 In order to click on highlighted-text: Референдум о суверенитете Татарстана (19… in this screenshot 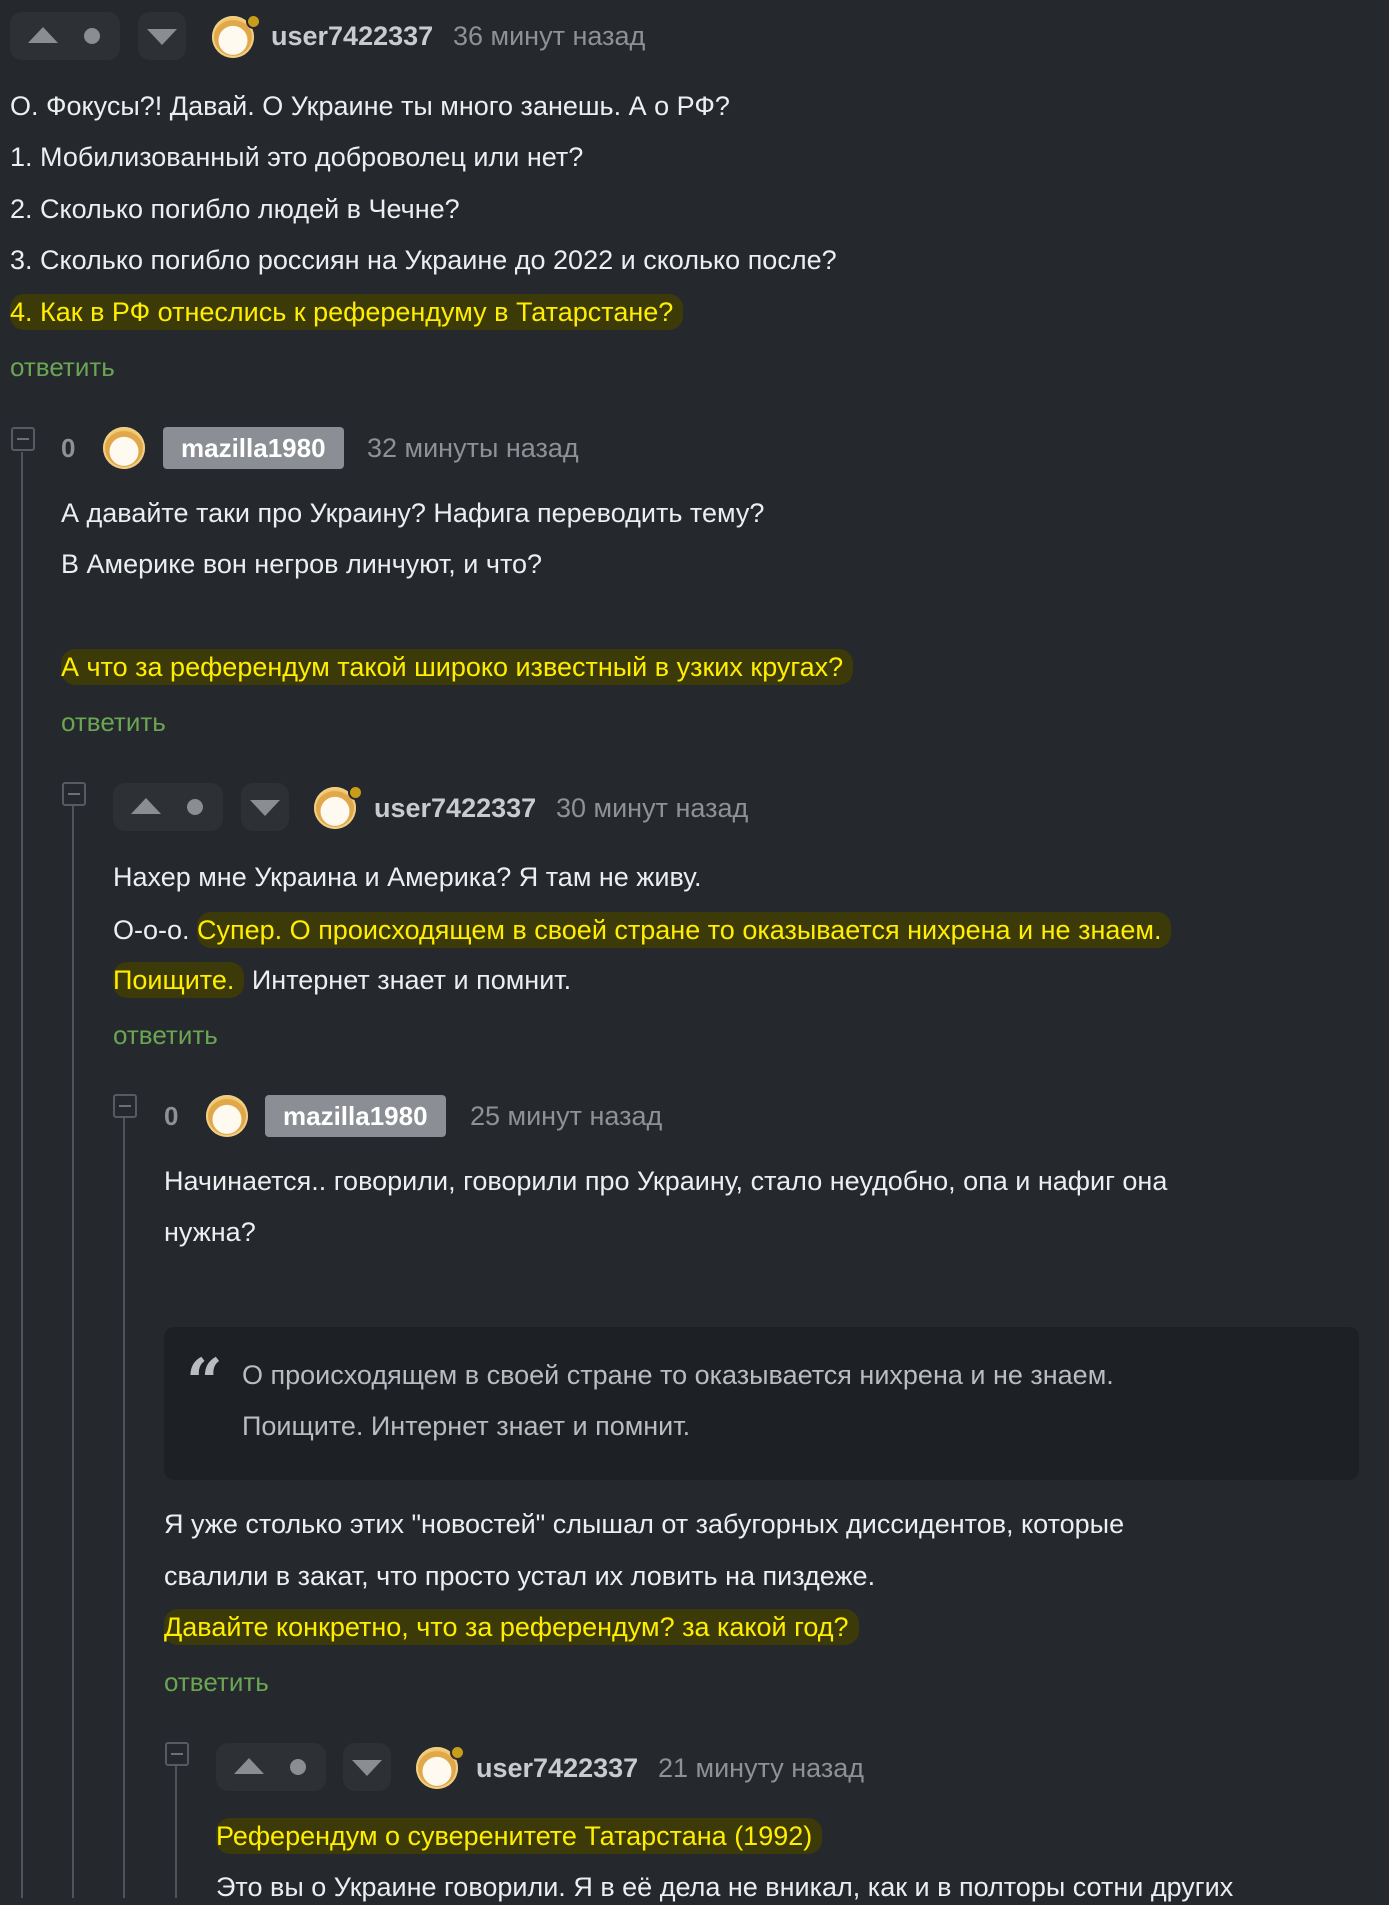, I will do `click(519, 1836)`.